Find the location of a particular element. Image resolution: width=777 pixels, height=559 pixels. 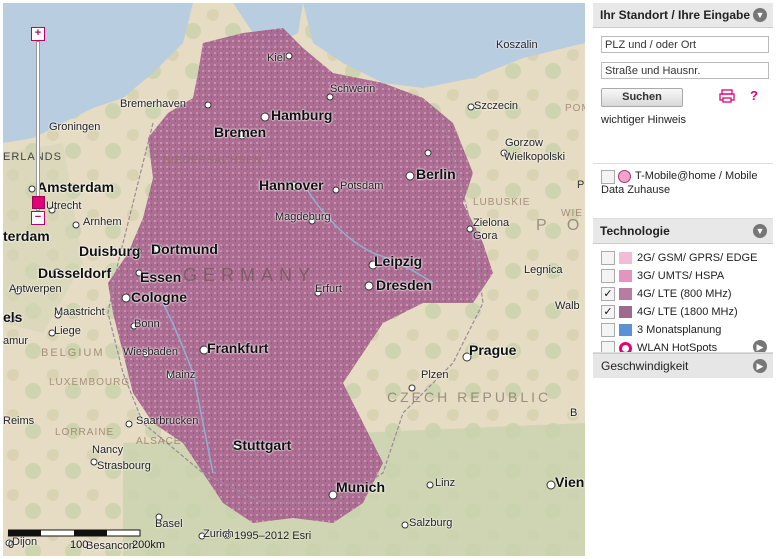

city-potsdam: Potsdam is located at coordinates (362, 186).